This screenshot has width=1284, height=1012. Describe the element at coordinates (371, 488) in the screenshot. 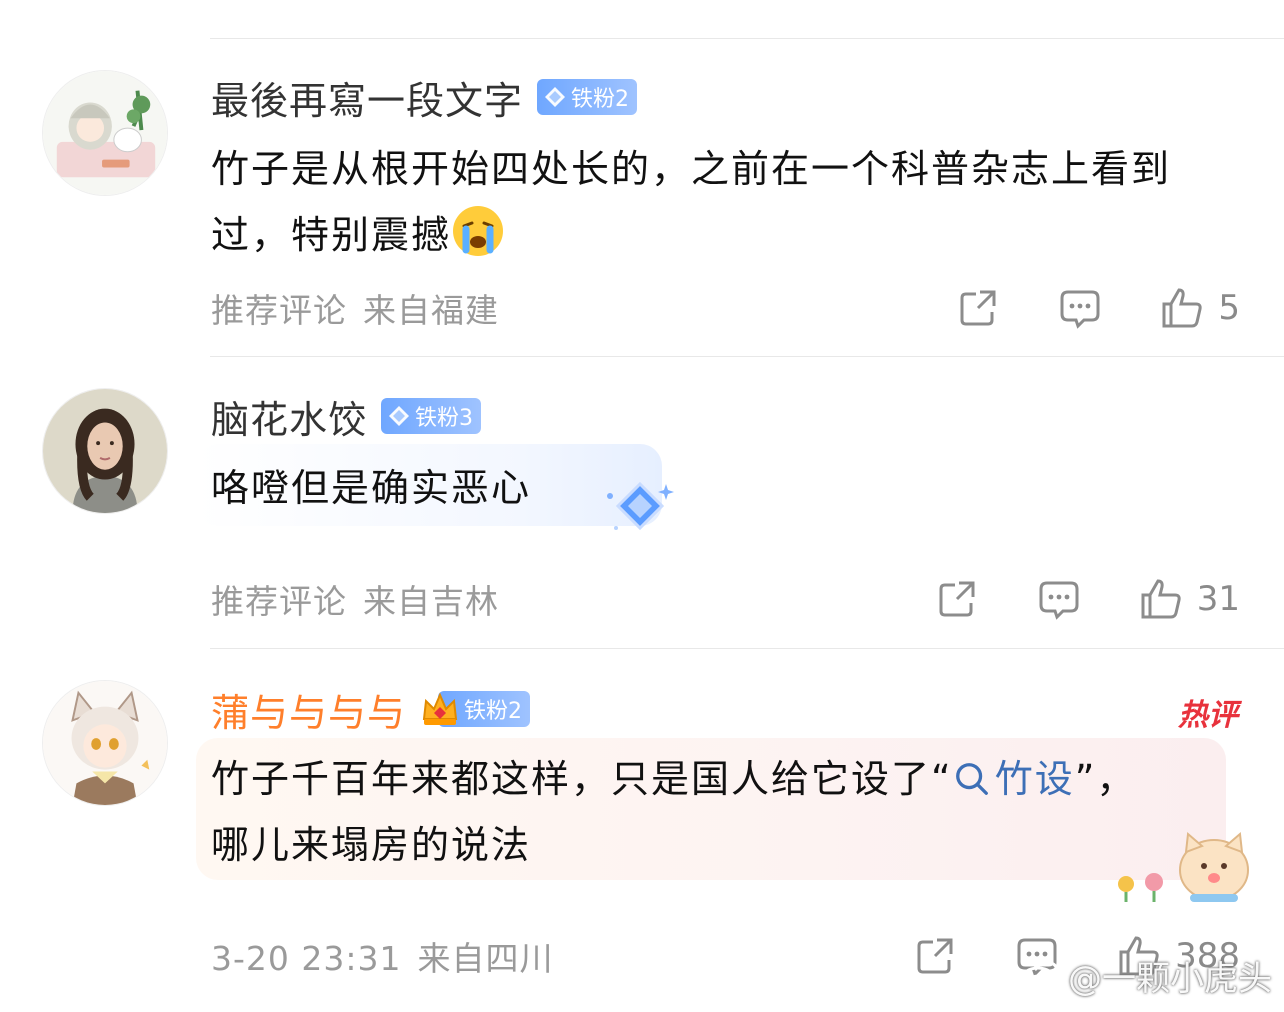

I see `comment-body: 咯噔但是确实恶心` at that location.